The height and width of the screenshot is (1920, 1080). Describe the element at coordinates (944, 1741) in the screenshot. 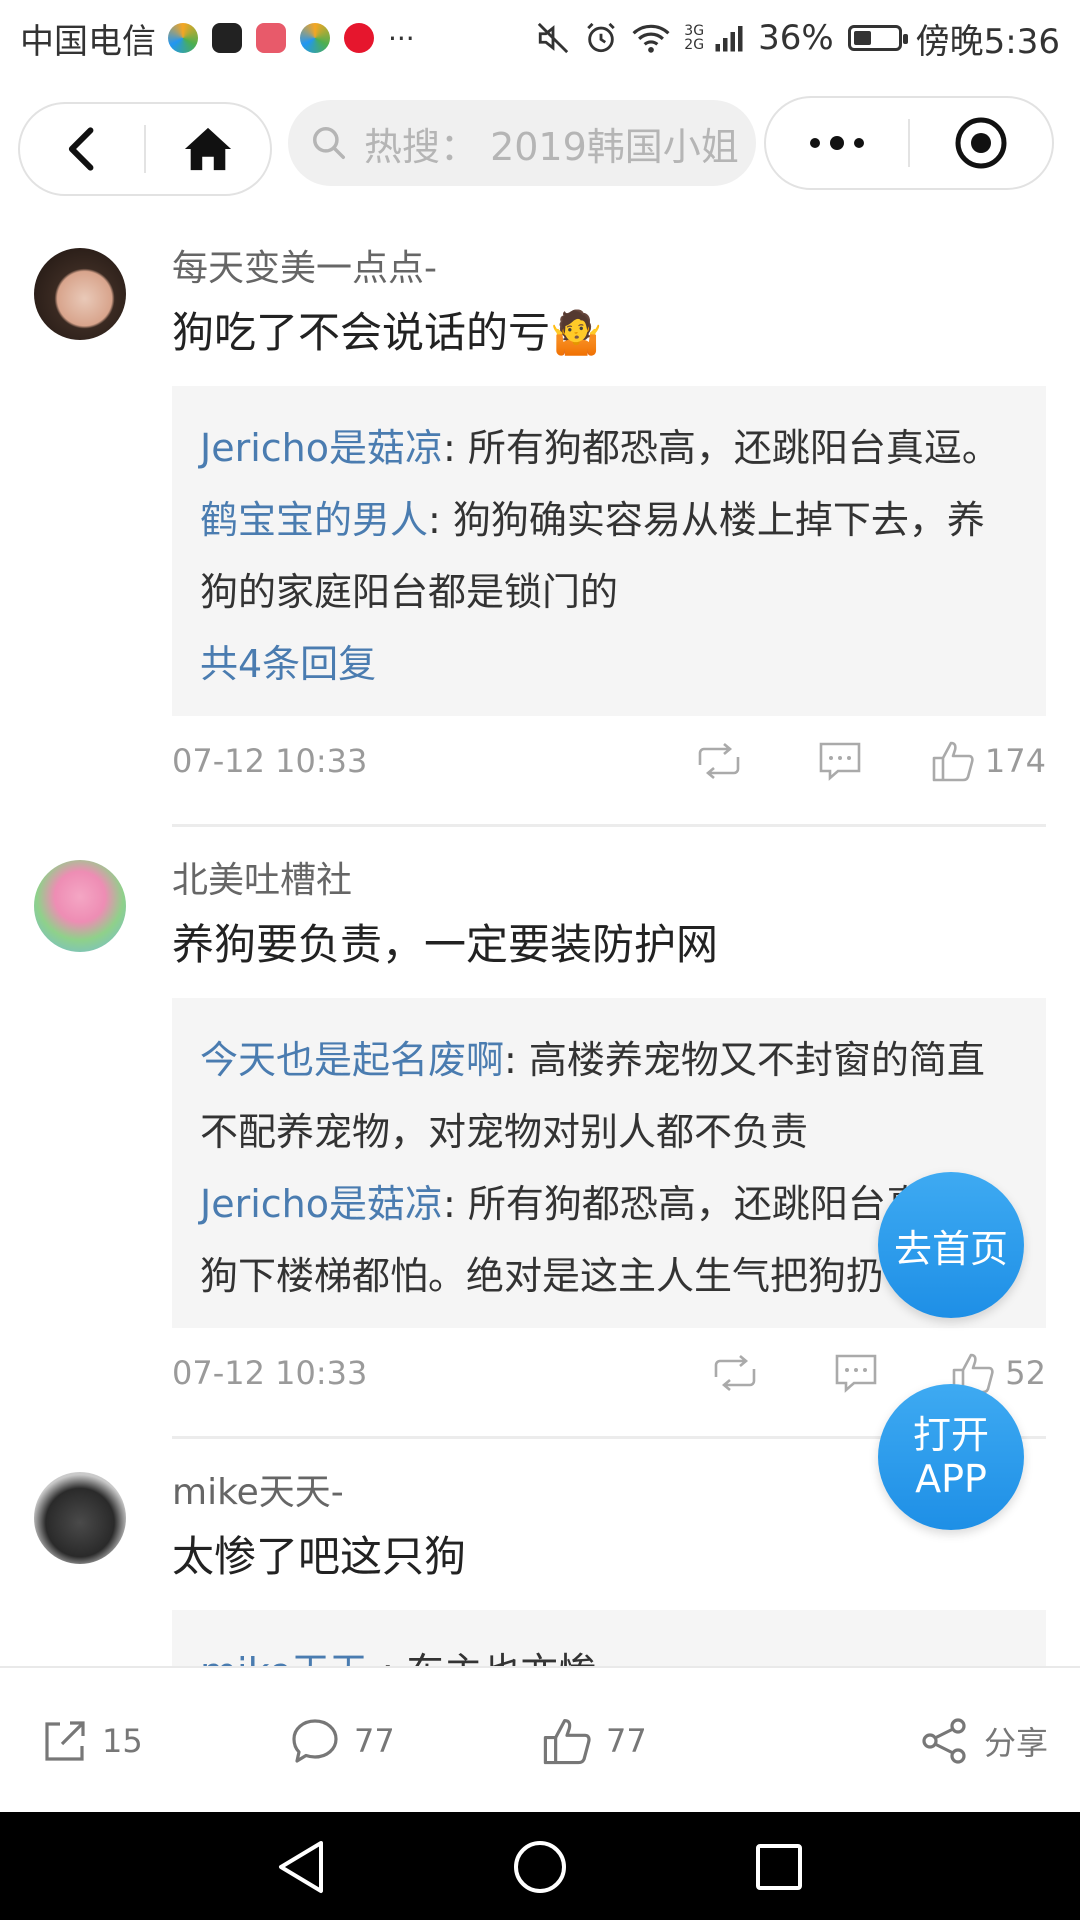

I see `share-icon` at that location.